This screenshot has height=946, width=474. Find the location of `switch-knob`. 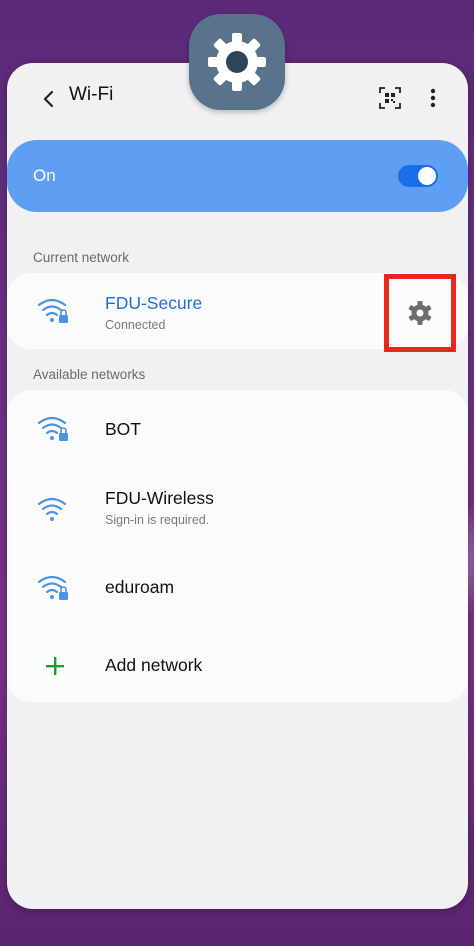

switch-knob is located at coordinates (427, 176).